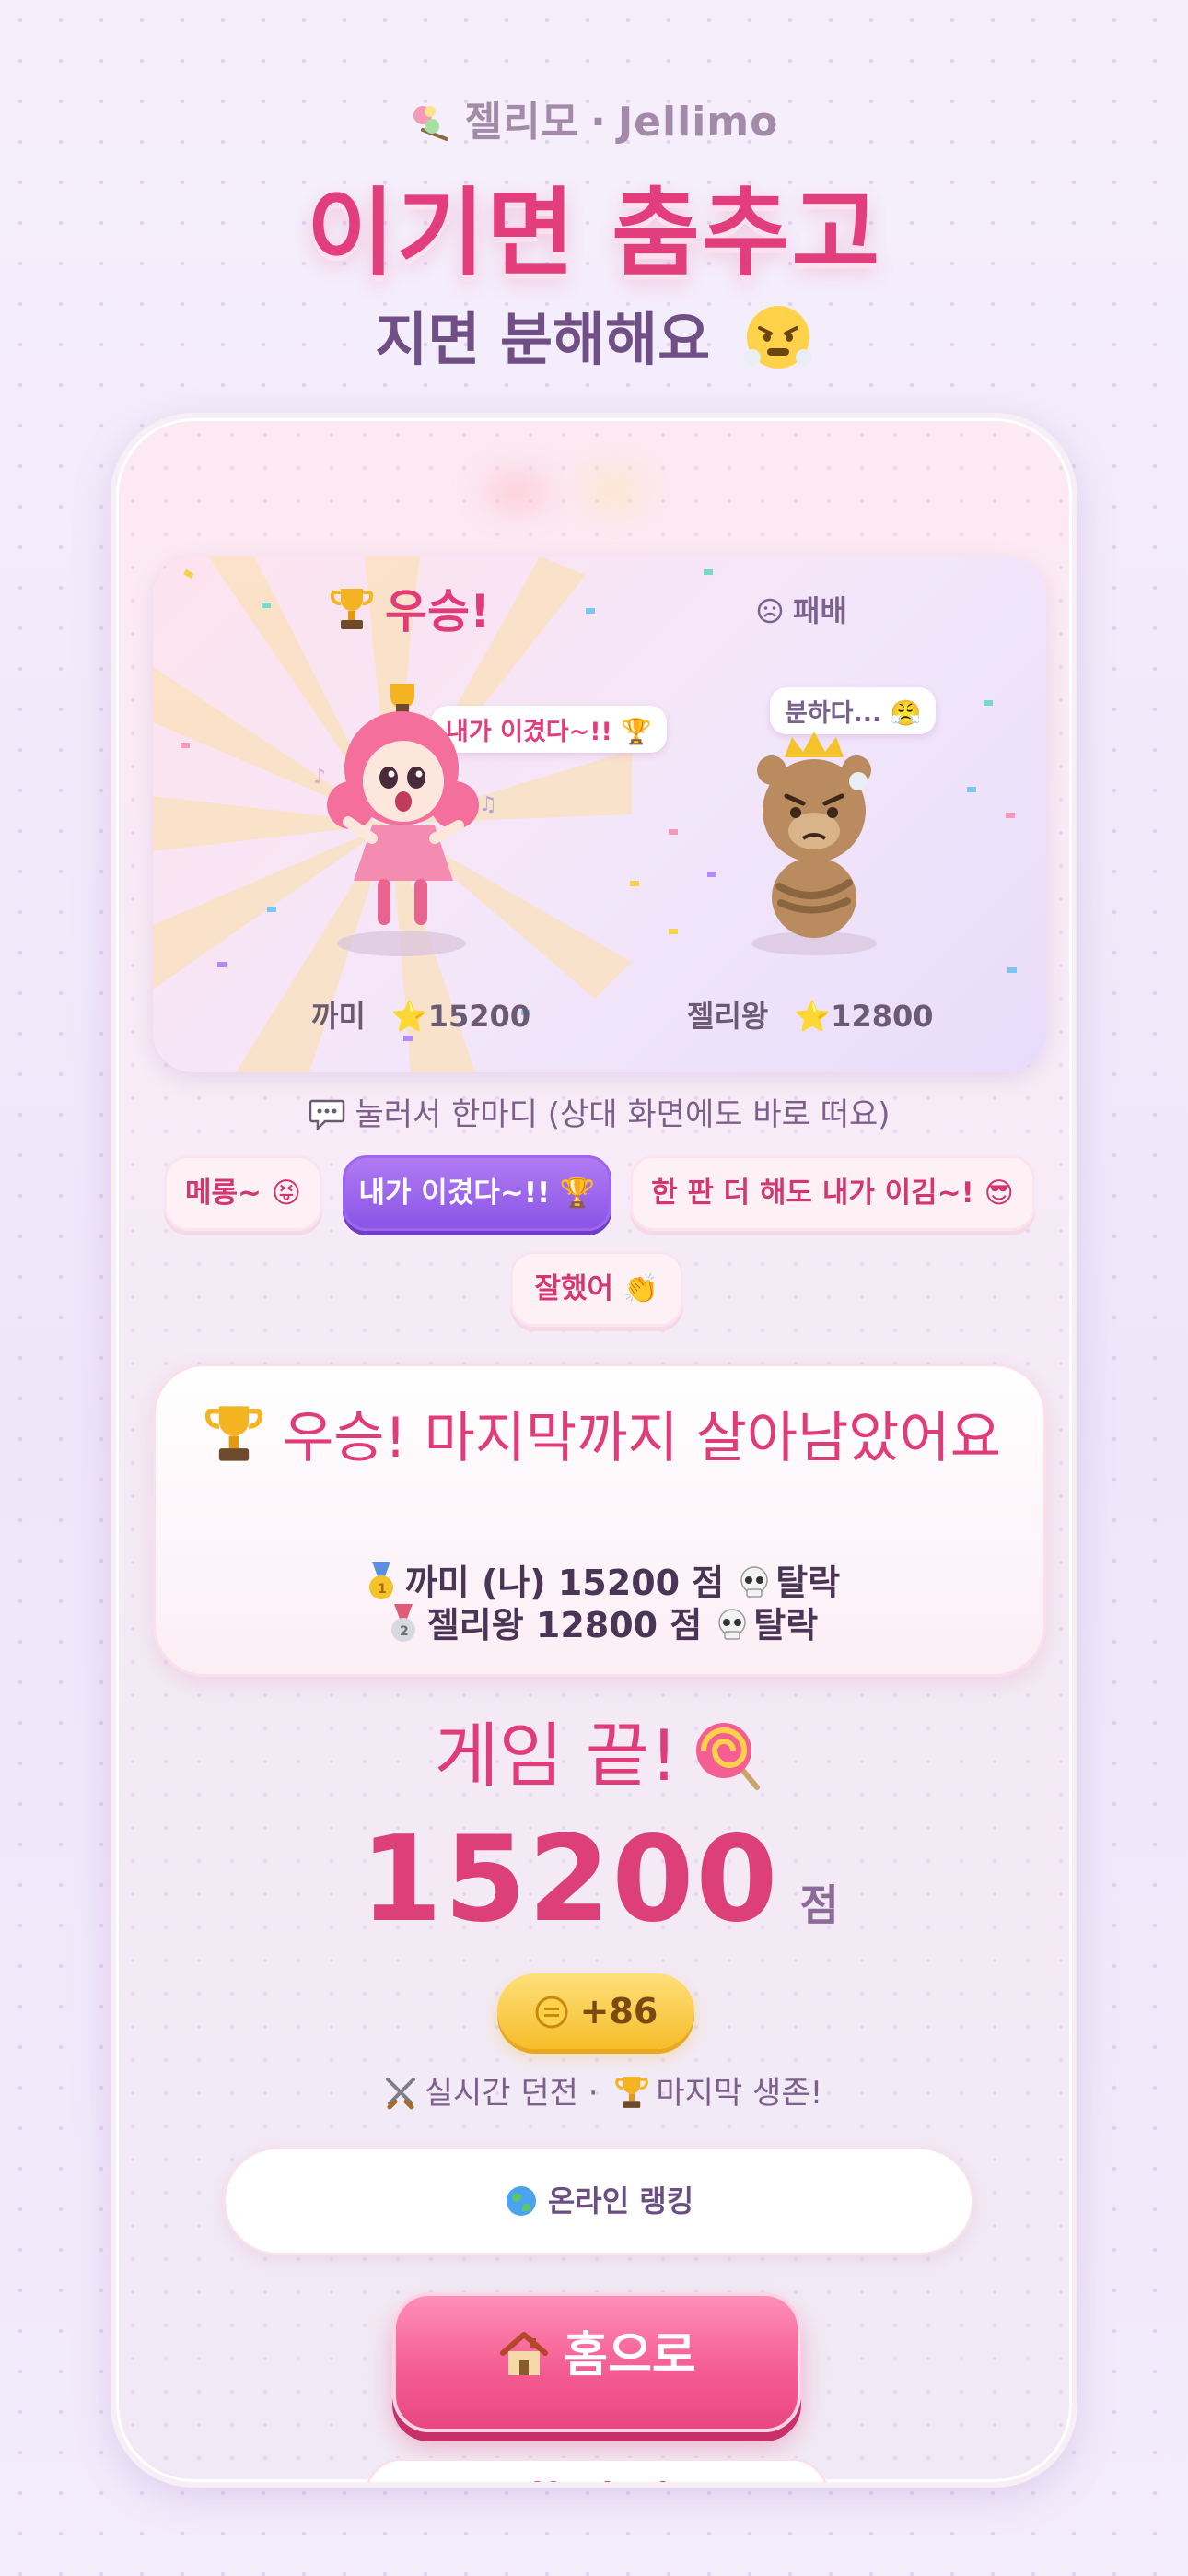 The image size is (1188, 2576). I want to click on winner-tag-label: 우승!, so click(438, 611).